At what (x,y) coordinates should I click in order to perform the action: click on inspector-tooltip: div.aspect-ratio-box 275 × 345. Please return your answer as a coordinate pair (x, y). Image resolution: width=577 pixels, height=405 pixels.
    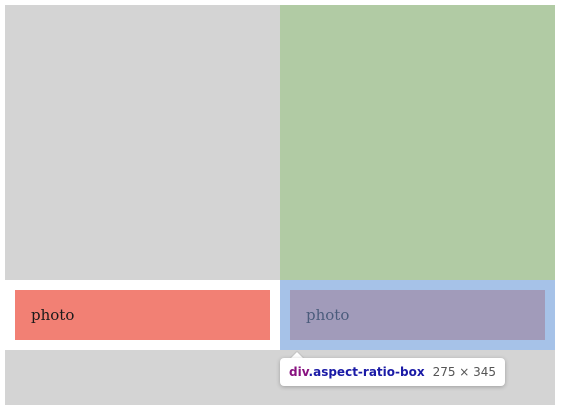
    Looking at the image, I should click on (393, 372).